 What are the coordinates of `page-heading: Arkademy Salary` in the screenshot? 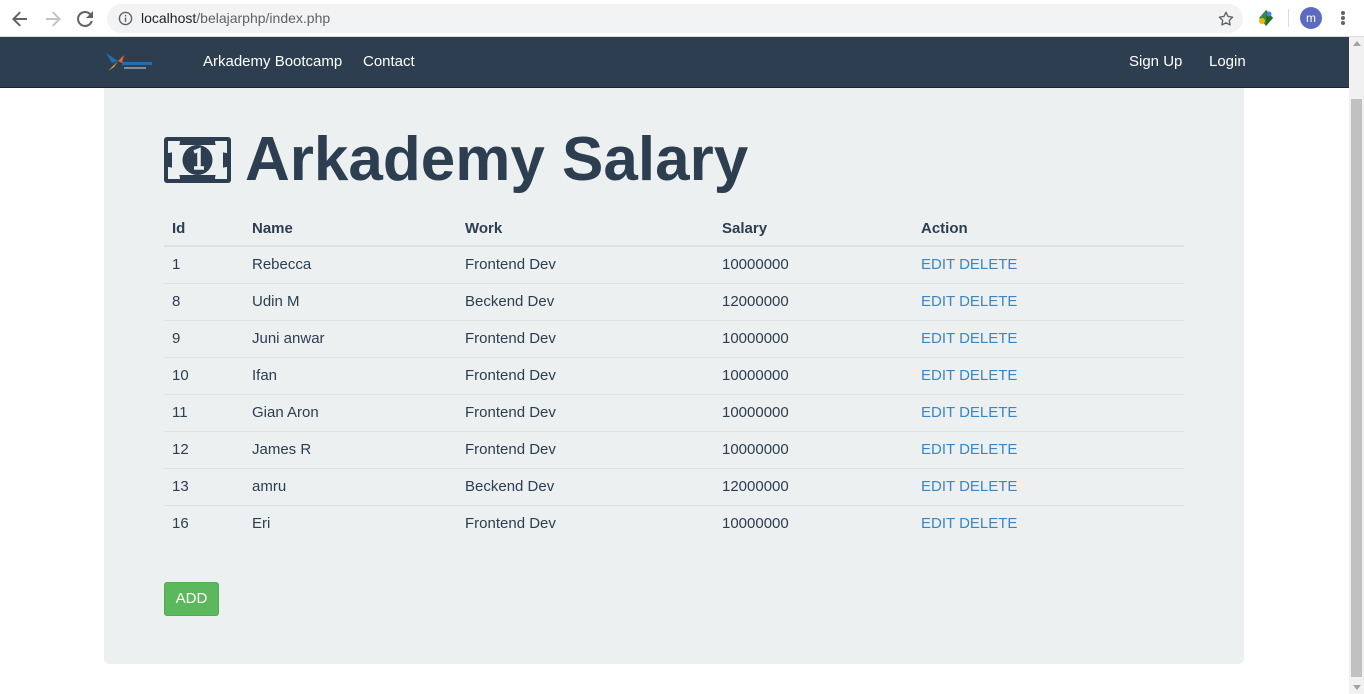 It's located at (456, 160).